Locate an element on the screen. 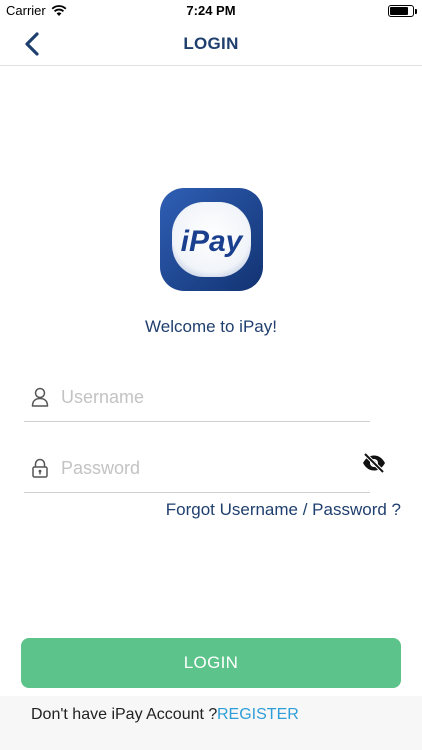  eye-slash-icon is located at coordinates (374, 463).